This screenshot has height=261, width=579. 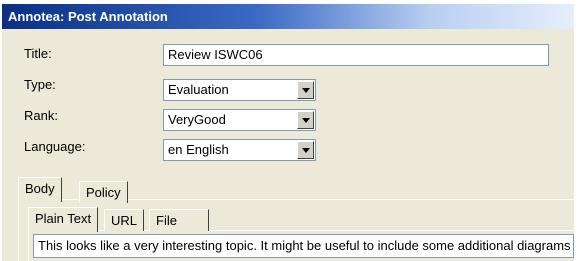 What do you see at coordinates (179, 220) in the screenshot?
I see `tab-file: File` at bounding box center [179, 220].